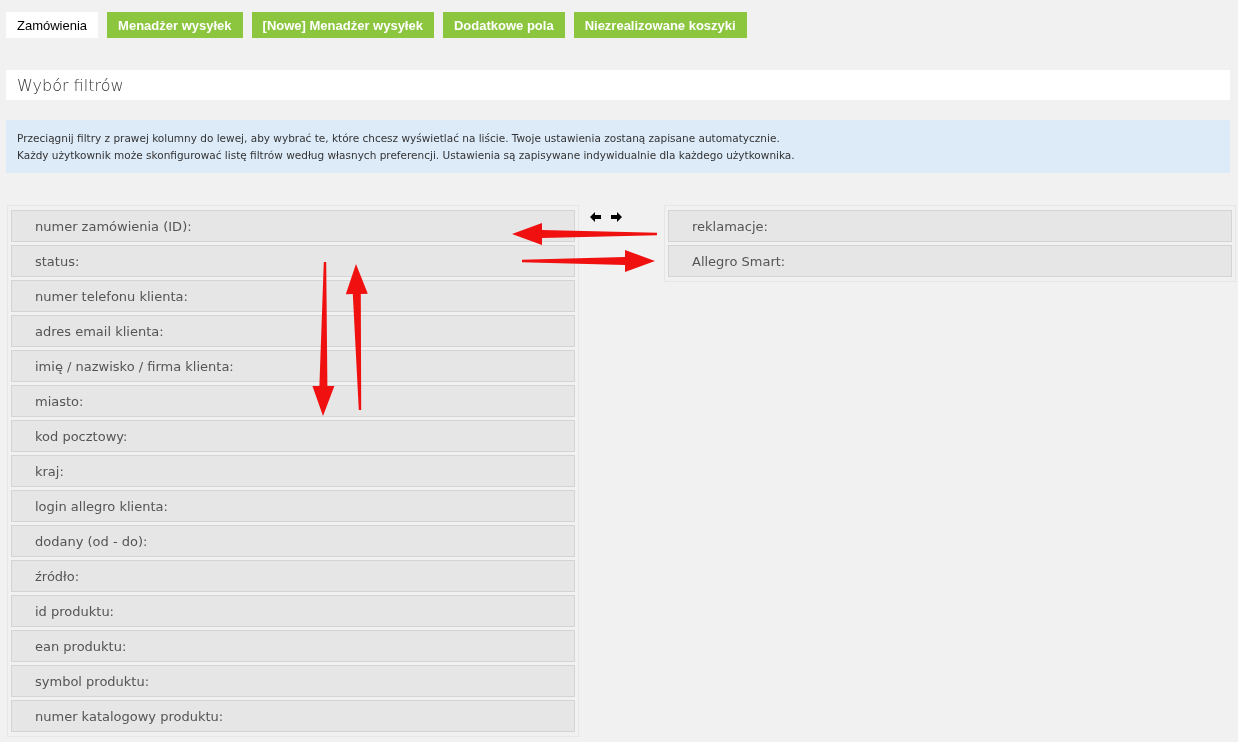  What do you see at coordinates (293, 226) in the screenshot?
I see `filter-item: numer zamówienia (ID):` at bounding box center [293, 226].